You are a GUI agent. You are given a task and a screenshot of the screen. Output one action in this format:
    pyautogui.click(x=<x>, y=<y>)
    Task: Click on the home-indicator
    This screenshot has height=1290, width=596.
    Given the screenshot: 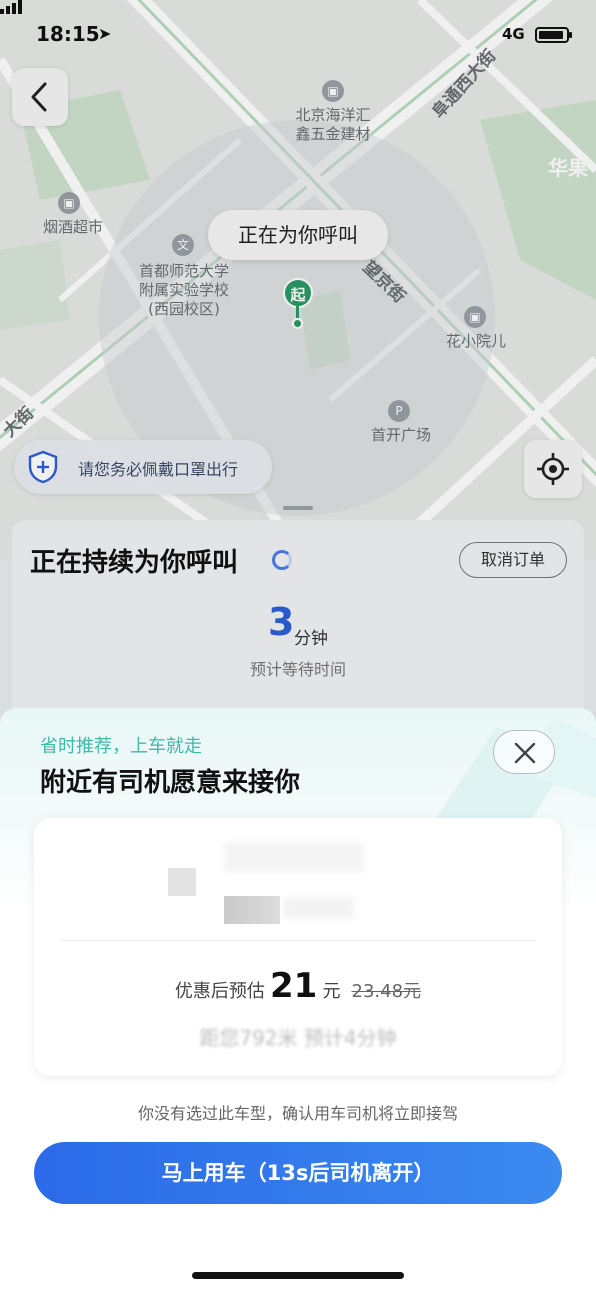 What is the action you would take?
    pyautogui.click(x=298, y=1275)
    